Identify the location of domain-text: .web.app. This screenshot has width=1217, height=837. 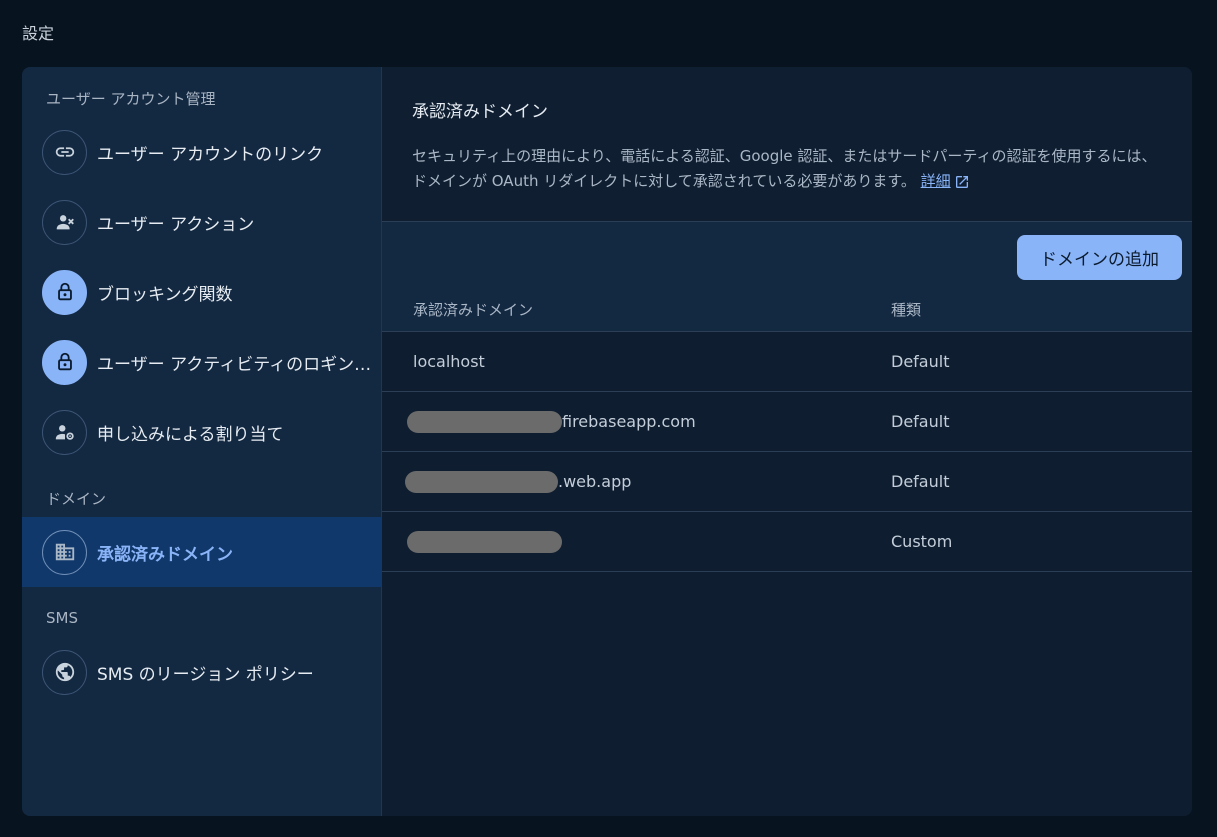
(595, 481).